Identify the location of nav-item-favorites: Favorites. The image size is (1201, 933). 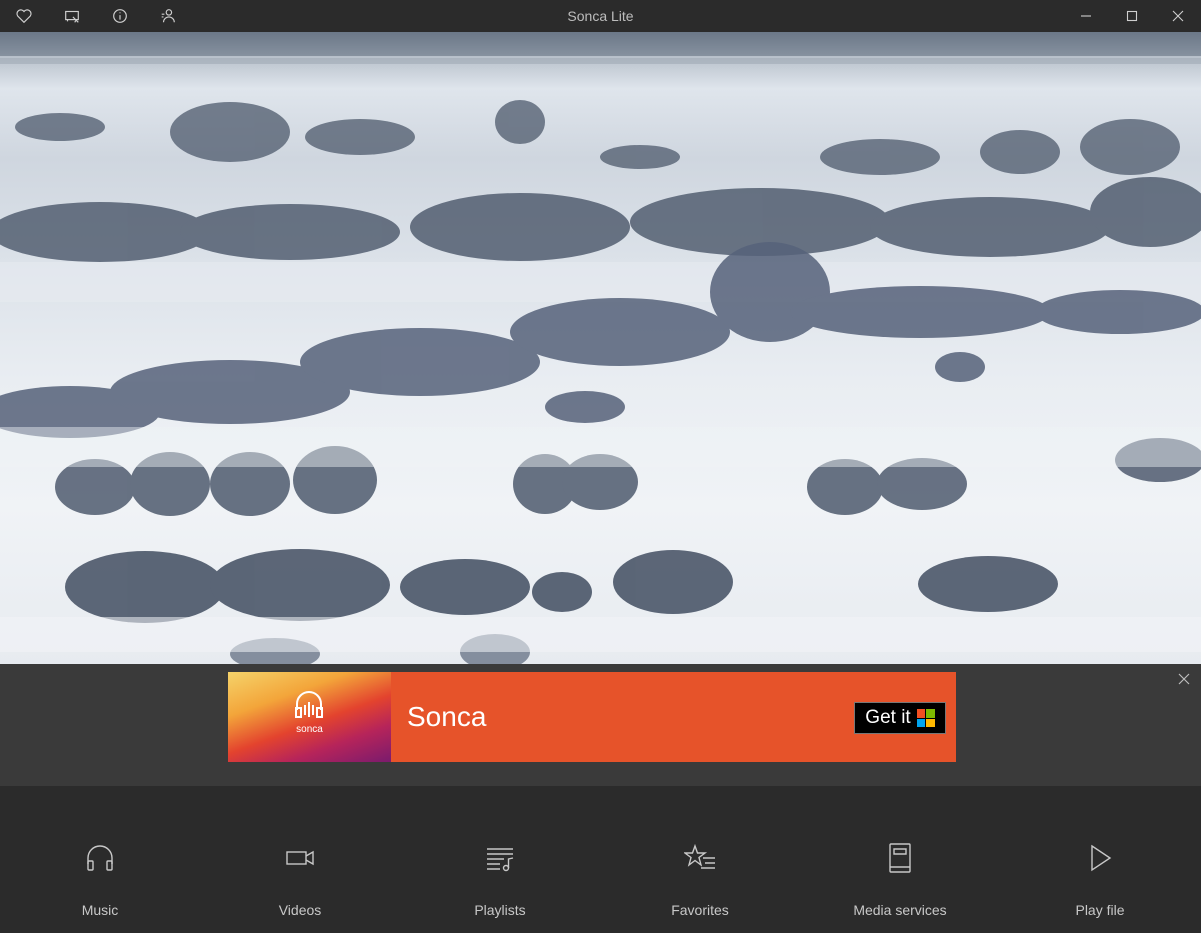
(700, 859).